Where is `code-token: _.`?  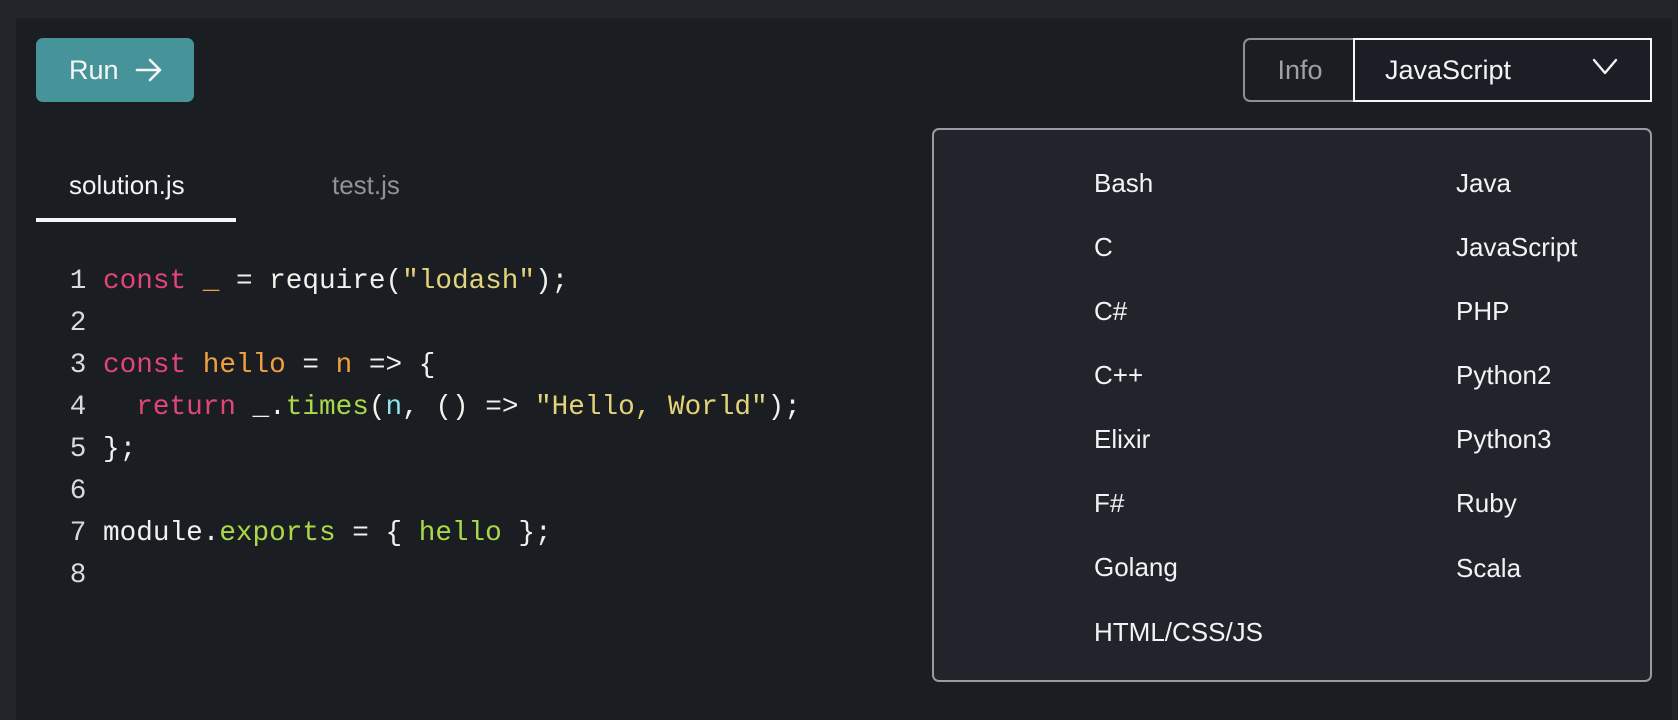
code-token: _. is located at coordinates (260, 407).